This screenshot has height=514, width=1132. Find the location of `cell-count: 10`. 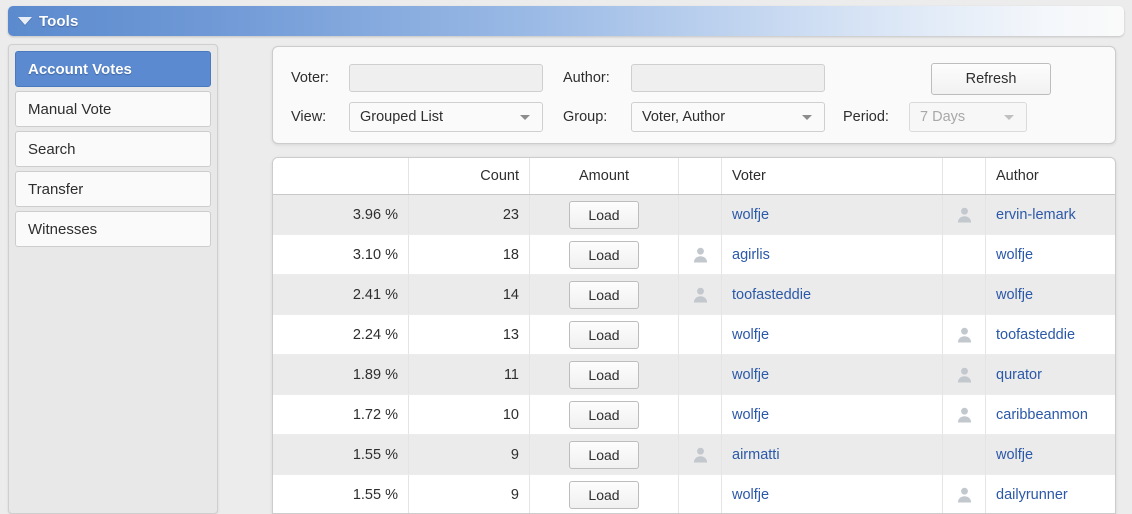

cell-count: 10 is located at coordinates (469, 415).